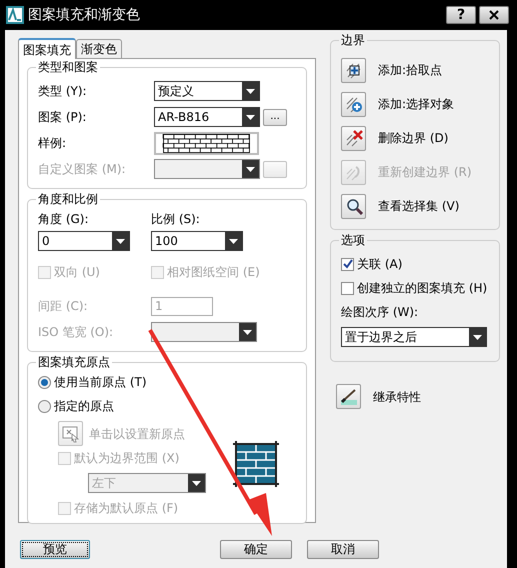  Describe the element at coordinates (53, 143) in the screenshot. I see `field-label: 样例:` at that location.